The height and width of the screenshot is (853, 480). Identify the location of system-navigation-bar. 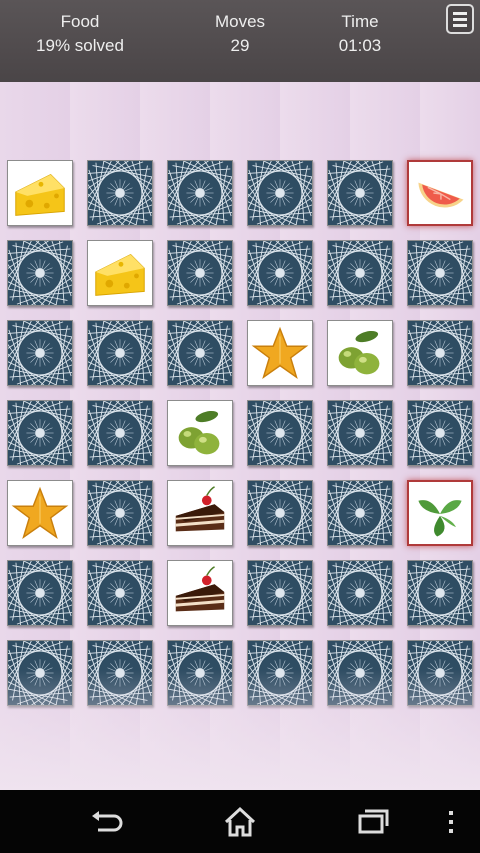
(240, 821).